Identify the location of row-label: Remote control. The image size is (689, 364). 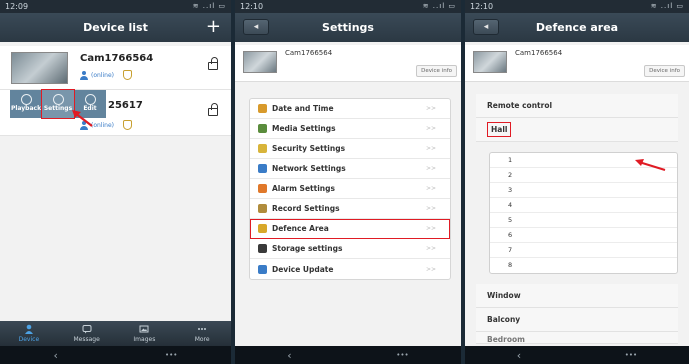
(520, 105).